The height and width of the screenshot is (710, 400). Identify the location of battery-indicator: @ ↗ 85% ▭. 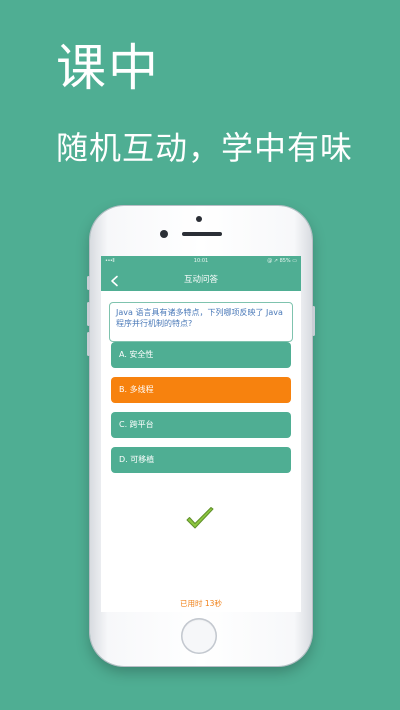
(282, 261).